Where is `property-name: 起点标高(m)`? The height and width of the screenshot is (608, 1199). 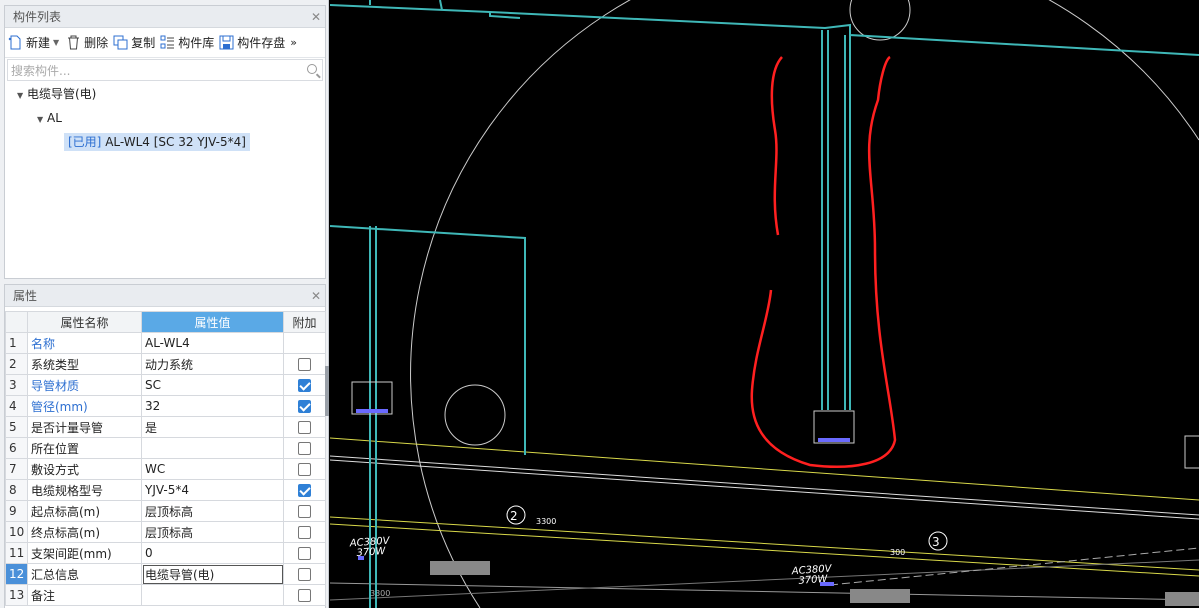 property-name: 起点标高(m) is located at coordinates (84, 511).